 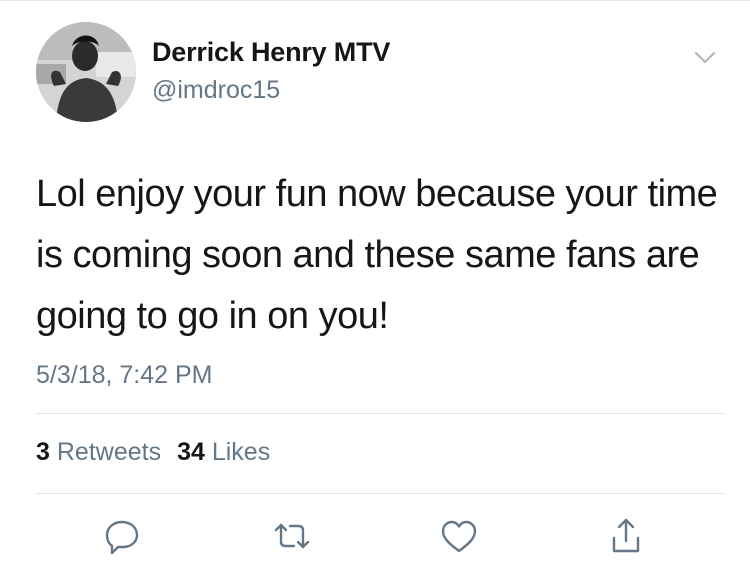 What do you see at coordinates (216, 90) in the screenshot?
I see `author-handle: @imdroc15` at bounding box center [216, 90].